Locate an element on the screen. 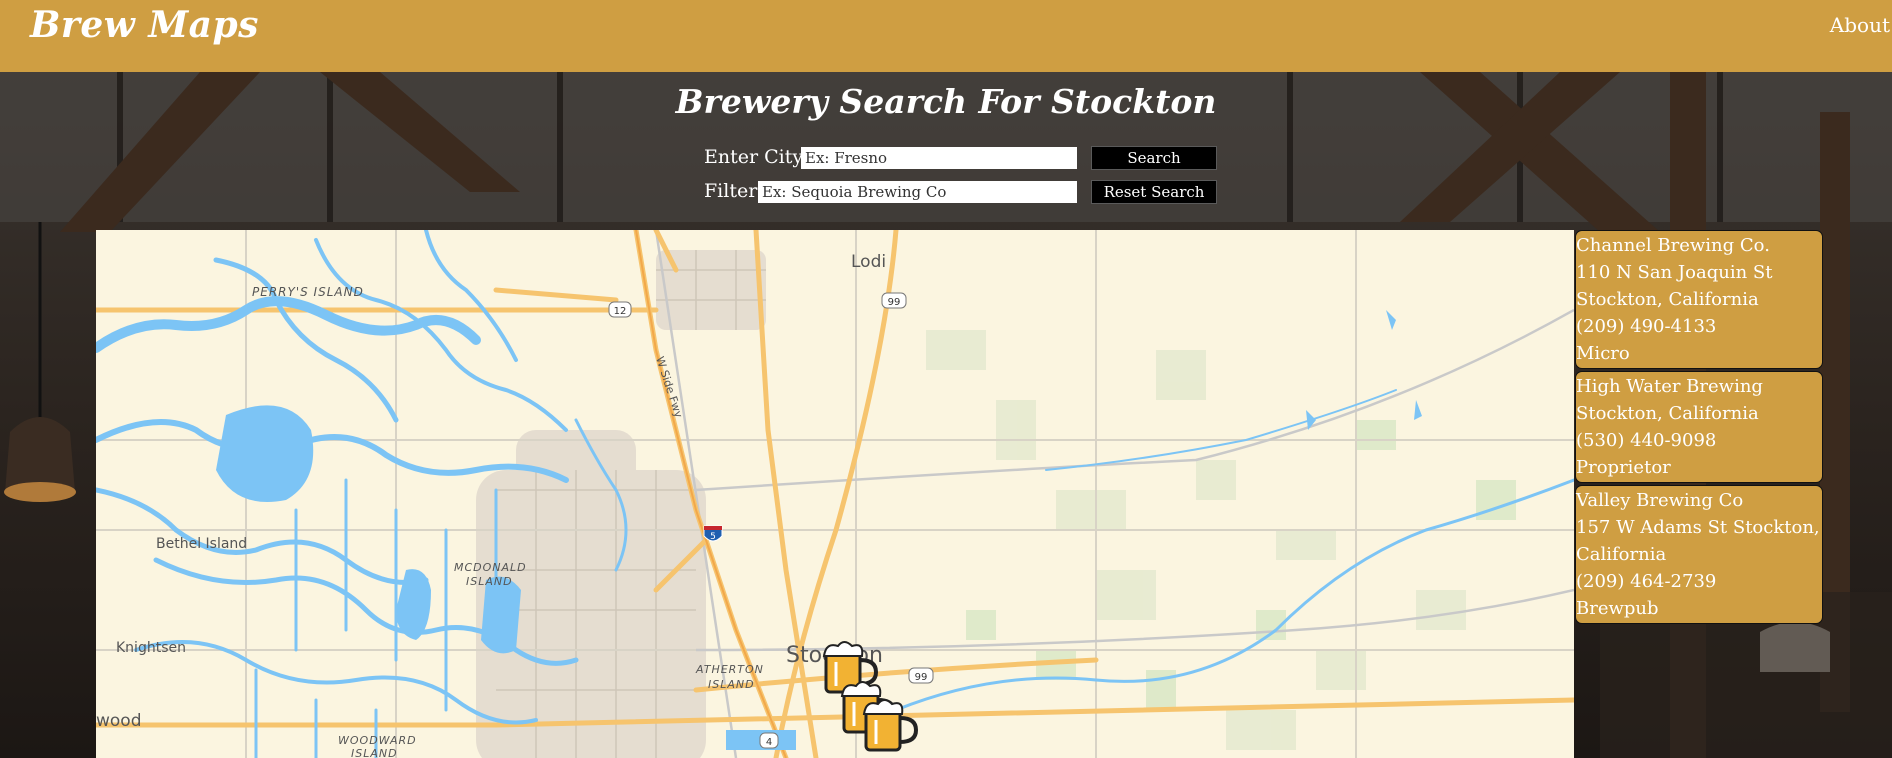 The image size is (1892, 758). brewery-address-line: 110 N San Joaquin St is located at coordinates (1674, 272).